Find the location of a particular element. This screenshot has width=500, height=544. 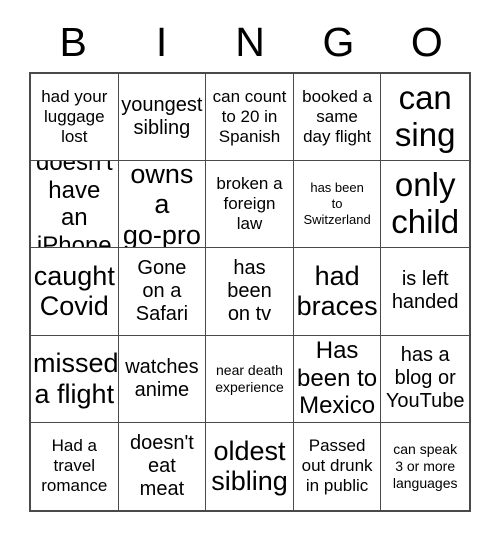

bingo-cell-label: oldest sibling is located at coordinates (249, 466).